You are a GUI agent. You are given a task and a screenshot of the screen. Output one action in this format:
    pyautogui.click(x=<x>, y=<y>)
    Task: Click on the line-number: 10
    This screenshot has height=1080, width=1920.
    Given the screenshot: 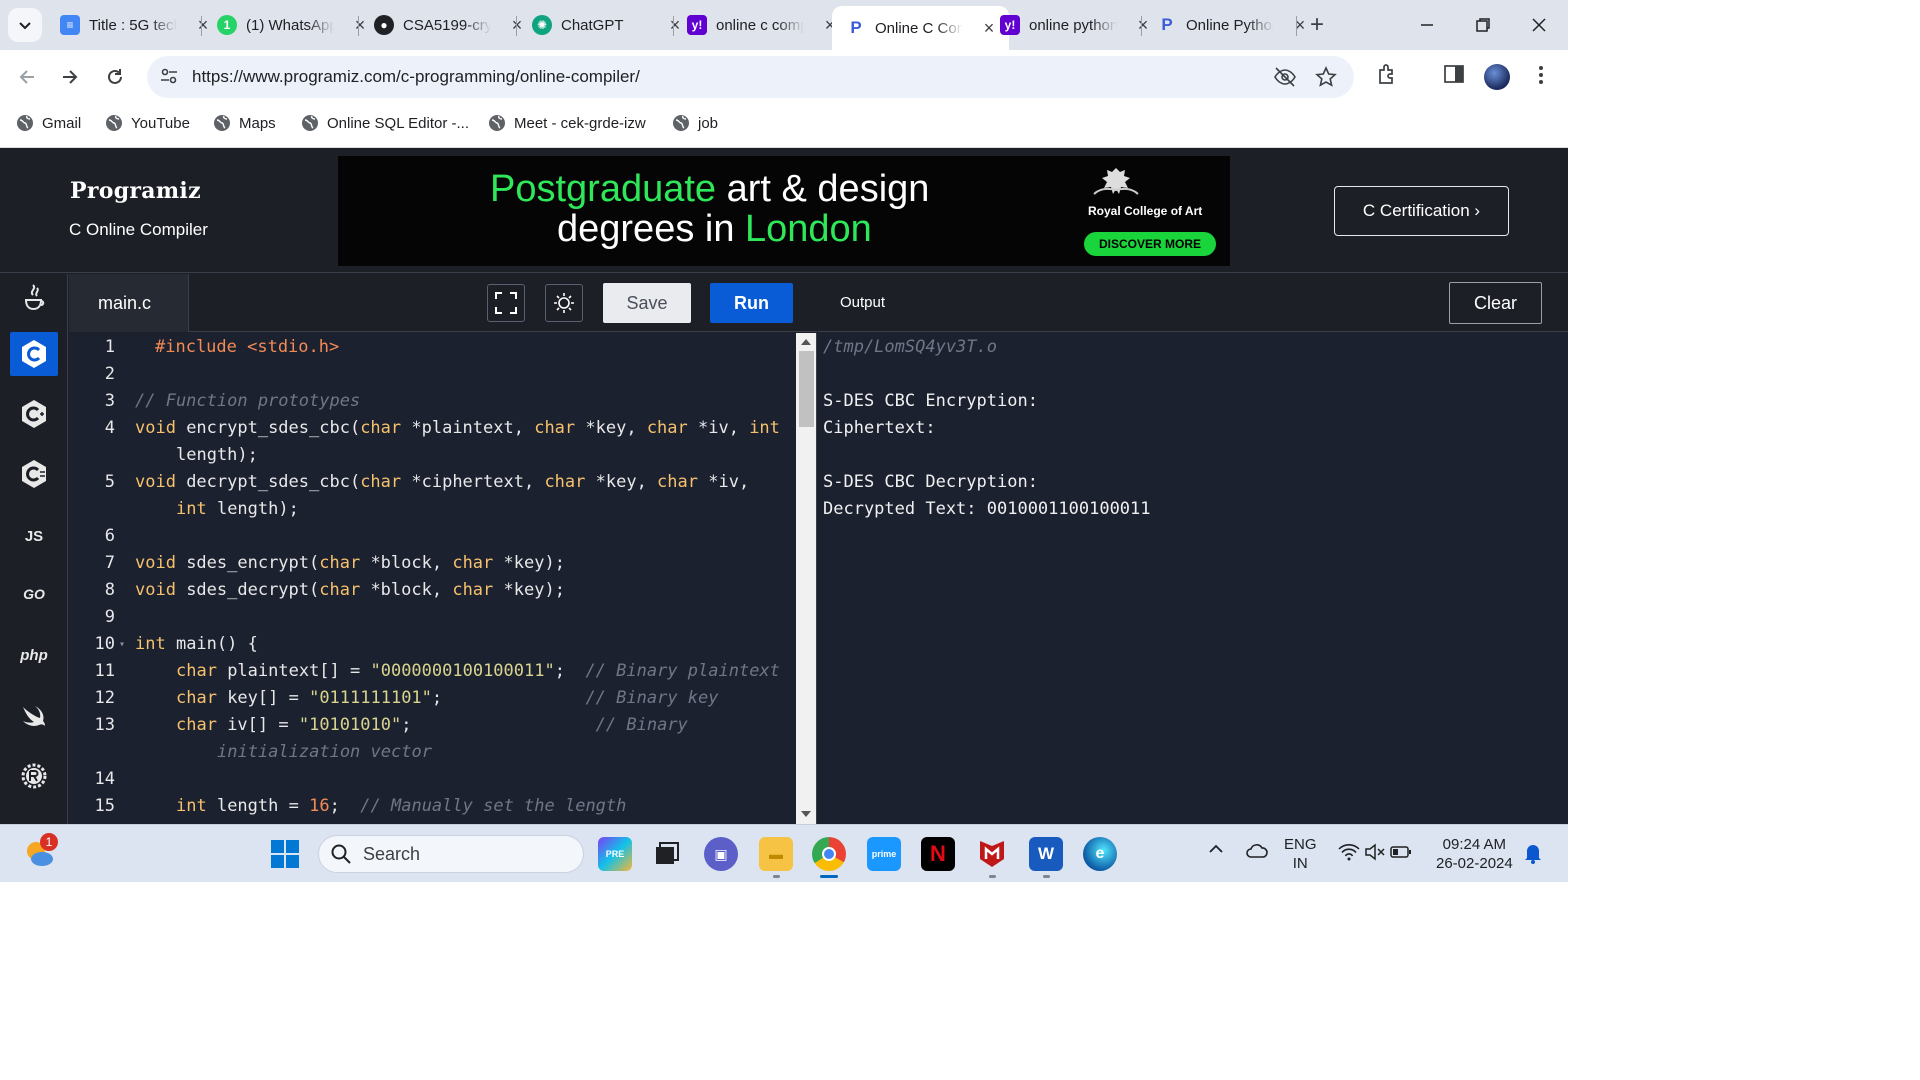 What is the action you would take?
    pyautogui.click(x=104, y=644)
    